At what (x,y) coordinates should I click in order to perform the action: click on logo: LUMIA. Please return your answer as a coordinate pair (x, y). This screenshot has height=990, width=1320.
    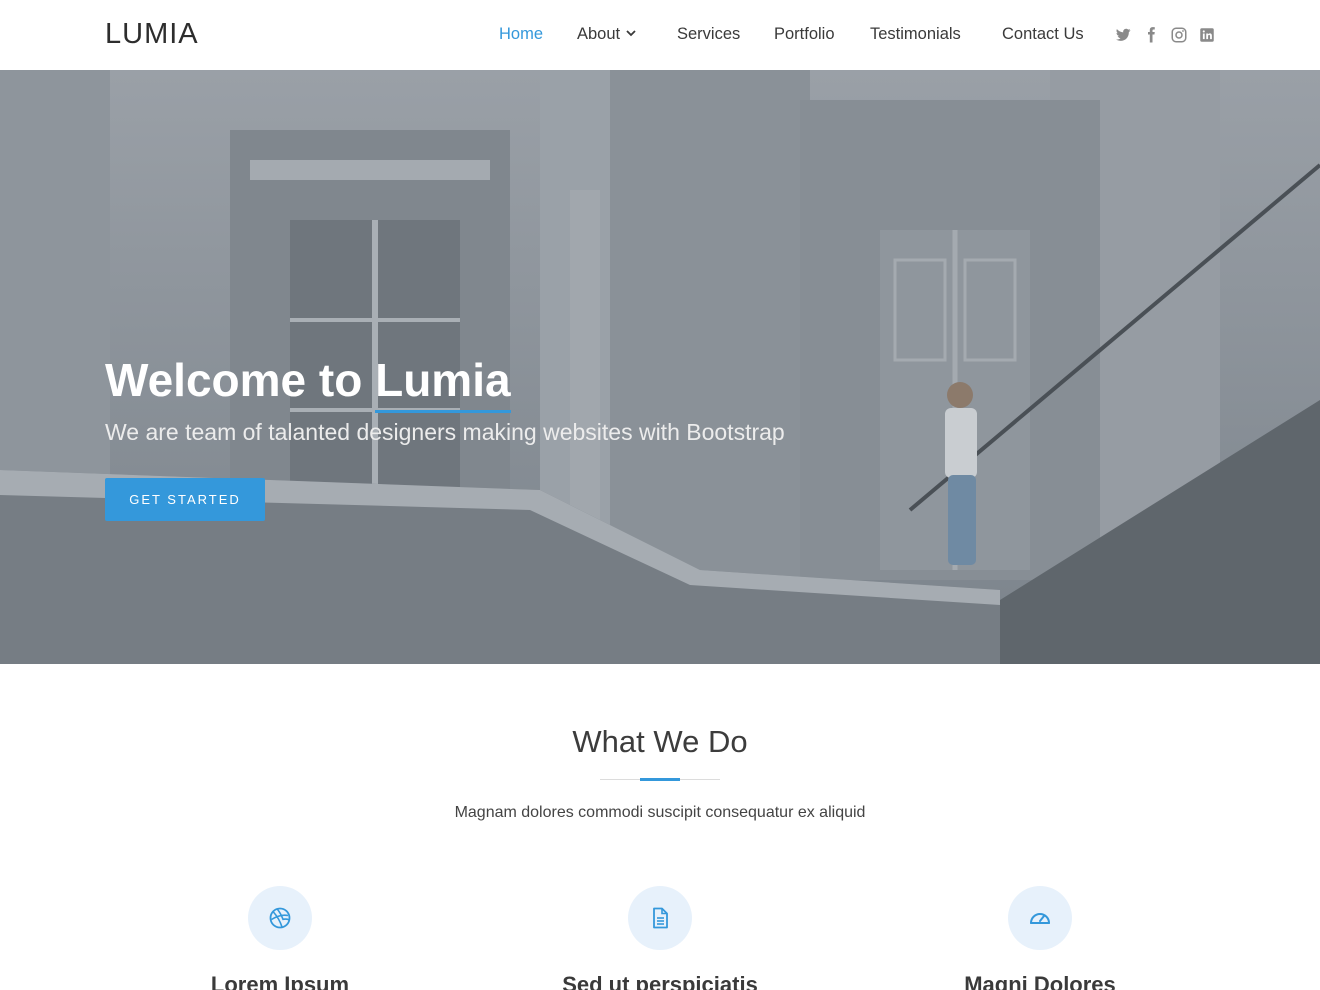
    Looking at the image, I should click on (152, 34).